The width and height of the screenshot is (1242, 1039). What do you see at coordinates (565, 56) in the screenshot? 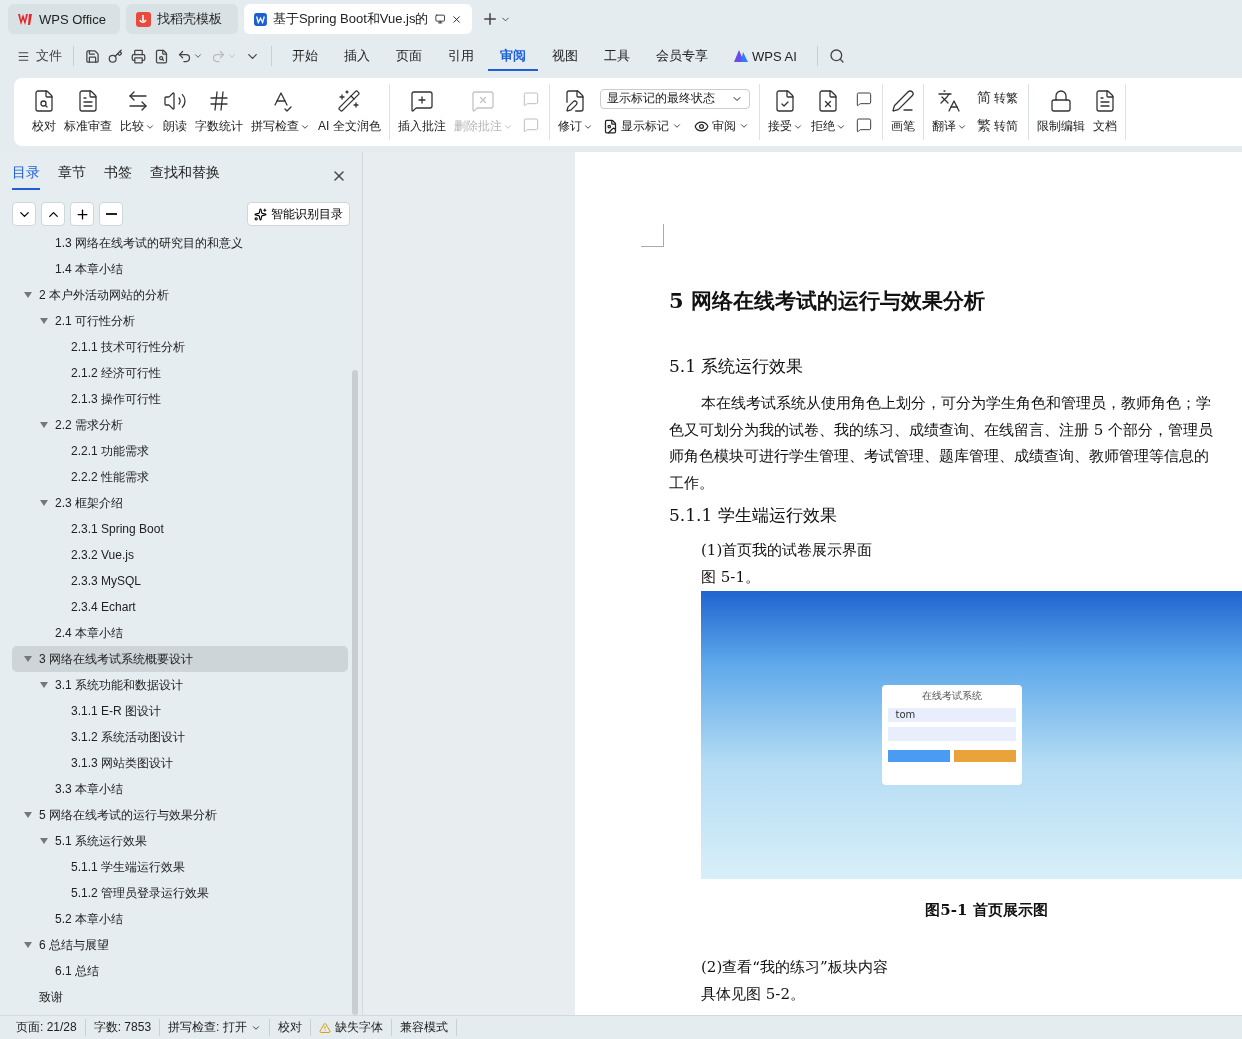
I see `ribbon-tab: 视图` at bounding box center [565, 56].